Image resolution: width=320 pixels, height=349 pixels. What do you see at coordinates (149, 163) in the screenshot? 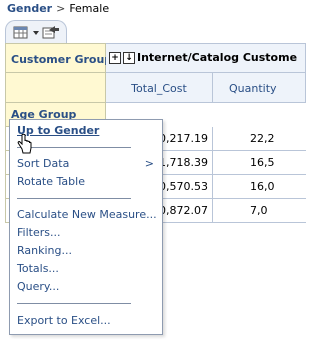
I see `submenu-arrow-icon: >` at bounding box center [149, 163].